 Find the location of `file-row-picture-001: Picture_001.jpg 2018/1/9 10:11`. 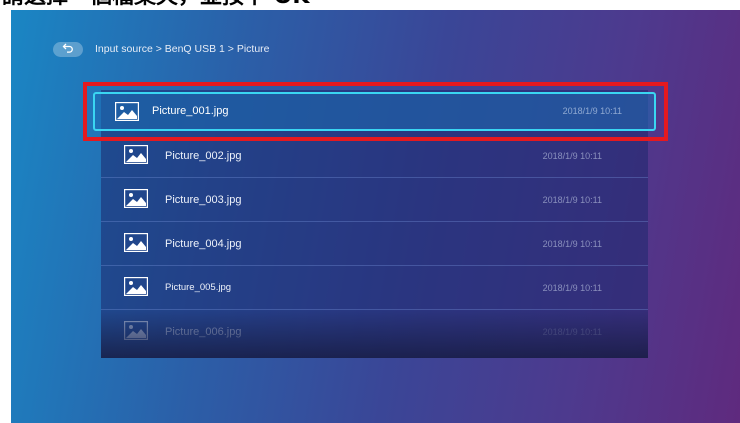

file-row-picture-001: Picture_001.jpg 2018/1/9 10:11 is located at coordinates (374, 111).